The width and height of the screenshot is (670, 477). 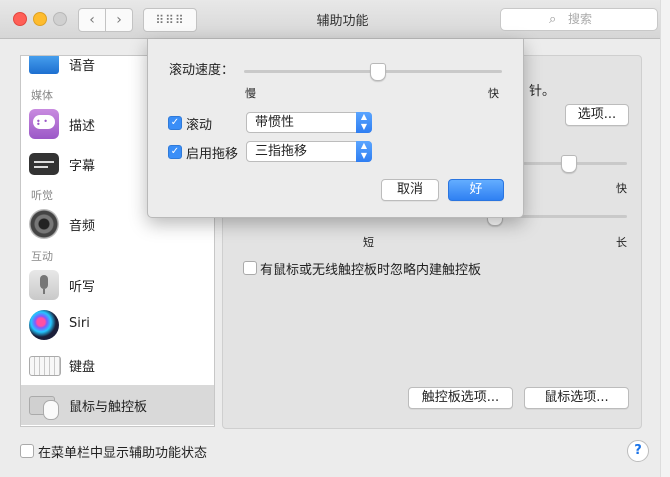 I want to click on zoom-window-button, so click(x=60, y=19).